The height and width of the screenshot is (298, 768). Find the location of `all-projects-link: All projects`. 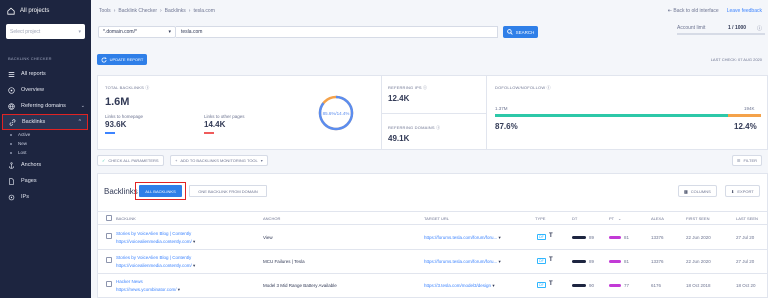

all-projects-link: All projects is located at coordinates (45, 11).